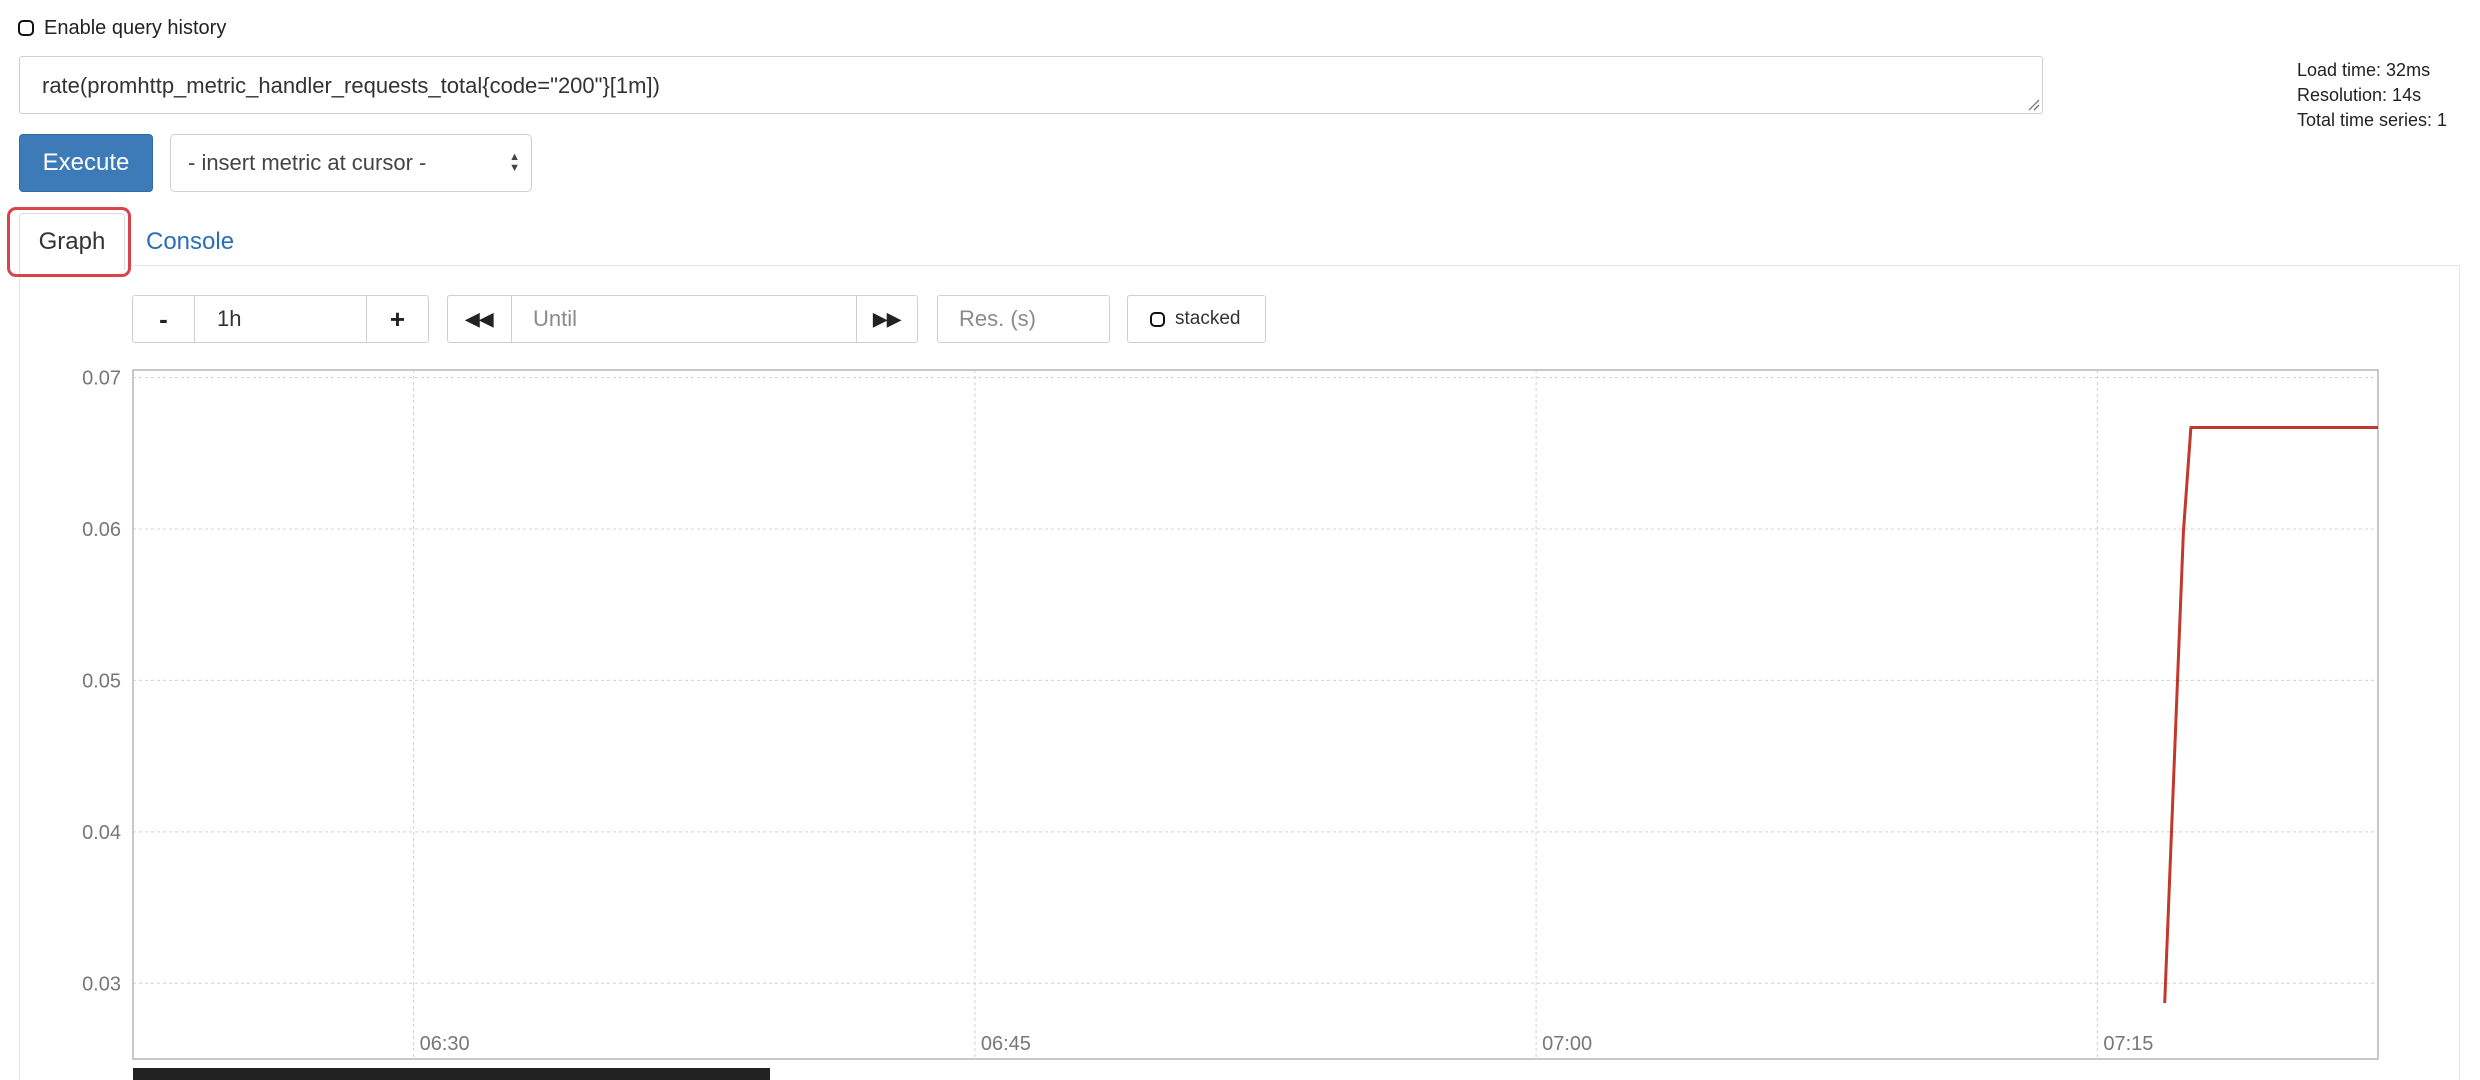 The height and width of the screenshot is (1080, 2480). I want to click on total-time-series: Total time series: 1, so click(2372, 120).